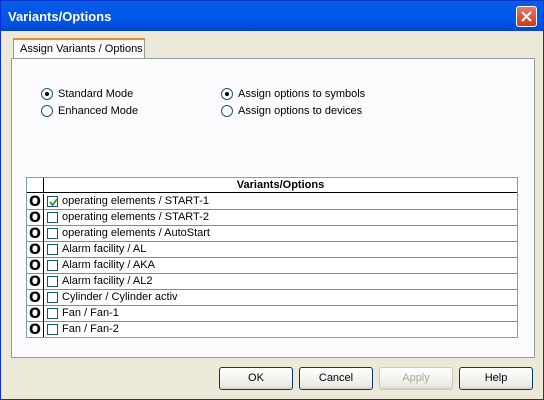  Describe the element at coordinates (336, 378) in the screenshot. I see `cancel-button: Cancel` at that location.